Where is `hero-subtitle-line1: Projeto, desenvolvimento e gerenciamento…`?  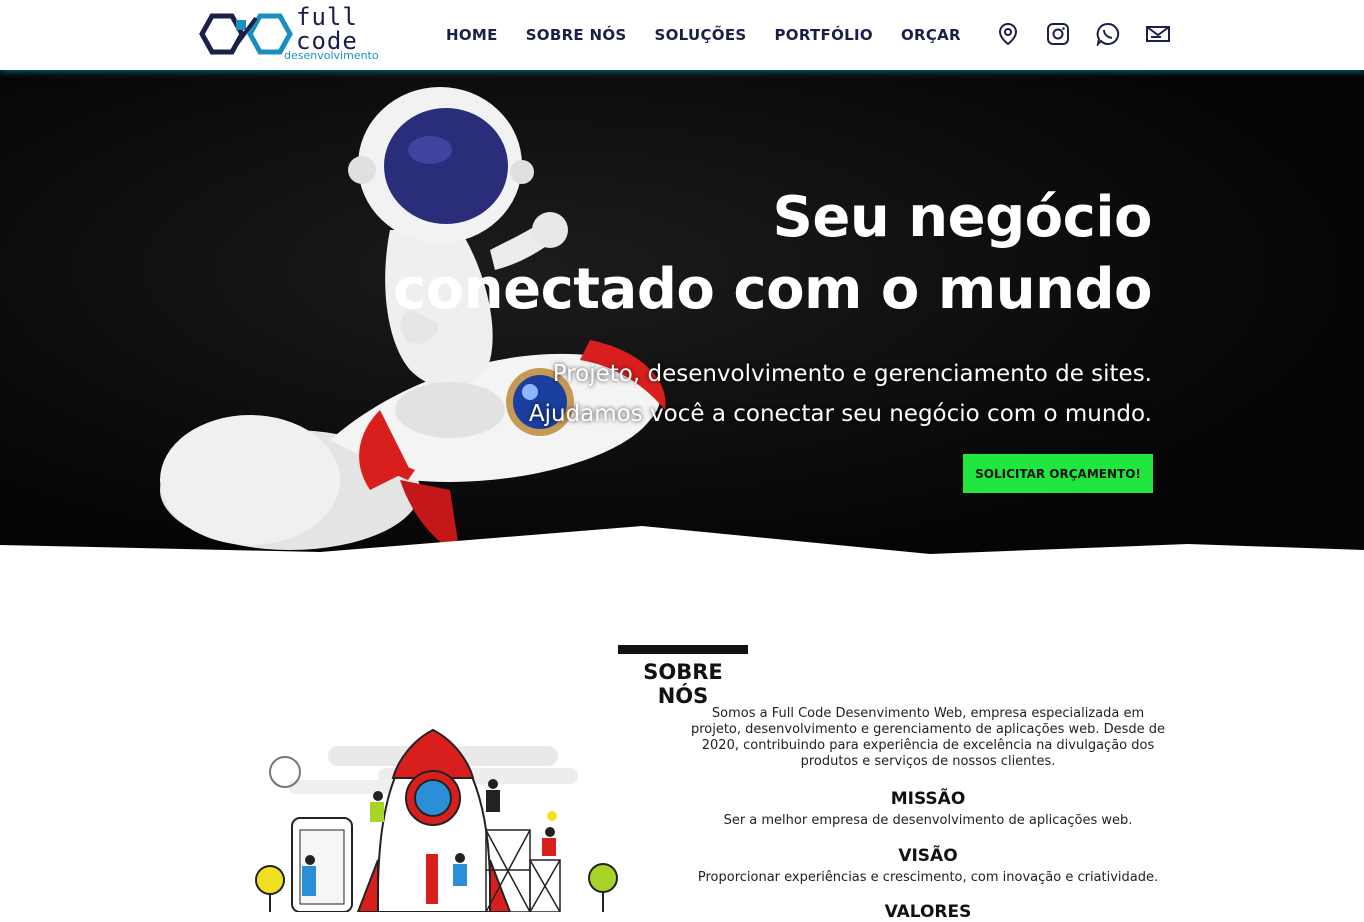 hero-subtitle-line1: Projeto, desenvolvimento e gerenciamento… is located at coordinates (852, 374).